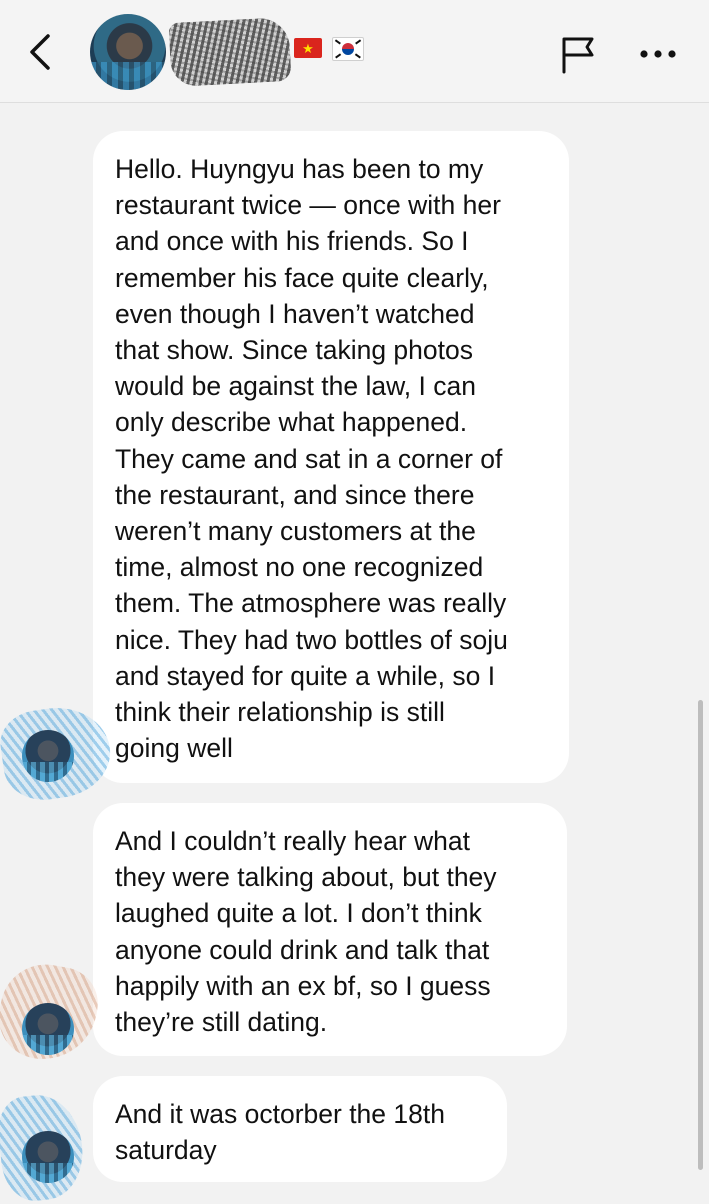 The height and width of the screenshot is (1204, 709). I want to click on more-horizontal-icon, so click(658, 54).